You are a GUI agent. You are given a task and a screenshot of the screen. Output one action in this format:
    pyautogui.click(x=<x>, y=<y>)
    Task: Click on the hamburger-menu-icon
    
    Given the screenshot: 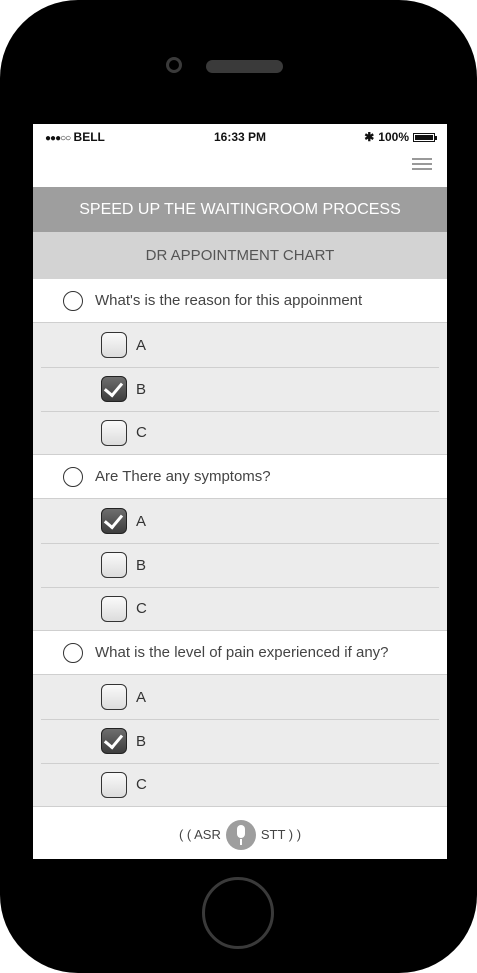 What is the action you would take?
    pyautogui.click(x=422, y=166)
    